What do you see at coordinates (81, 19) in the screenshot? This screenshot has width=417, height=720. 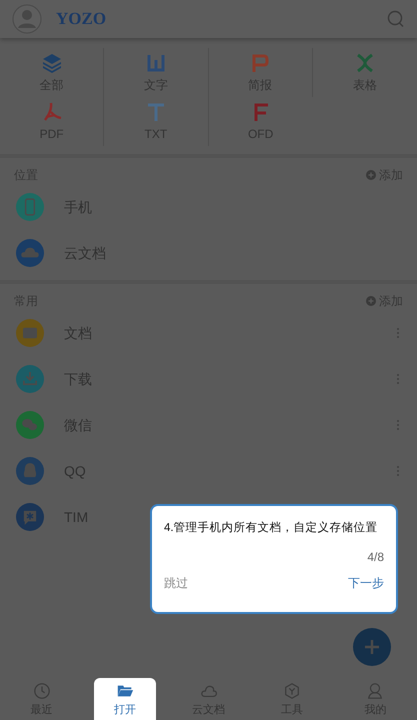 I see `logo: YOZO` at bounding box center [81, 19].